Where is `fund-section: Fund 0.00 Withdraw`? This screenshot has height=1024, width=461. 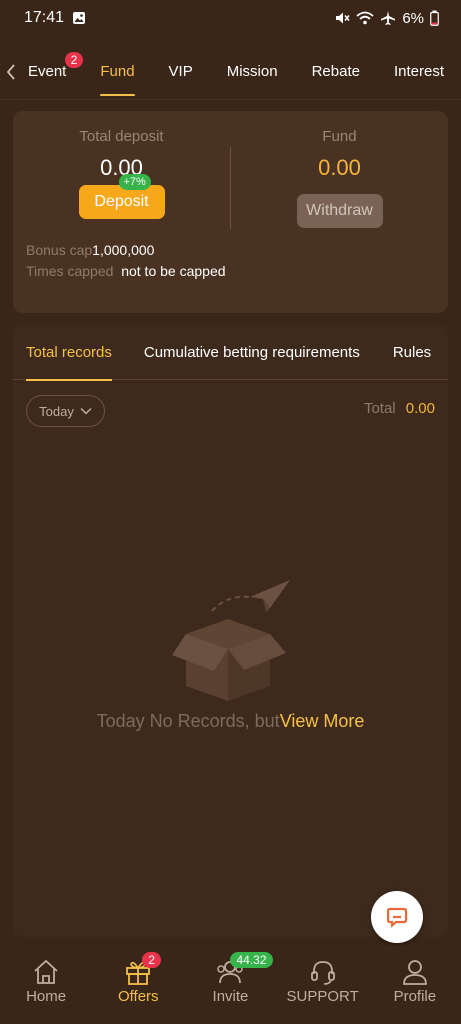 fund-section: Fund 0.00 Withdraw is located at coordinates (339, 169).